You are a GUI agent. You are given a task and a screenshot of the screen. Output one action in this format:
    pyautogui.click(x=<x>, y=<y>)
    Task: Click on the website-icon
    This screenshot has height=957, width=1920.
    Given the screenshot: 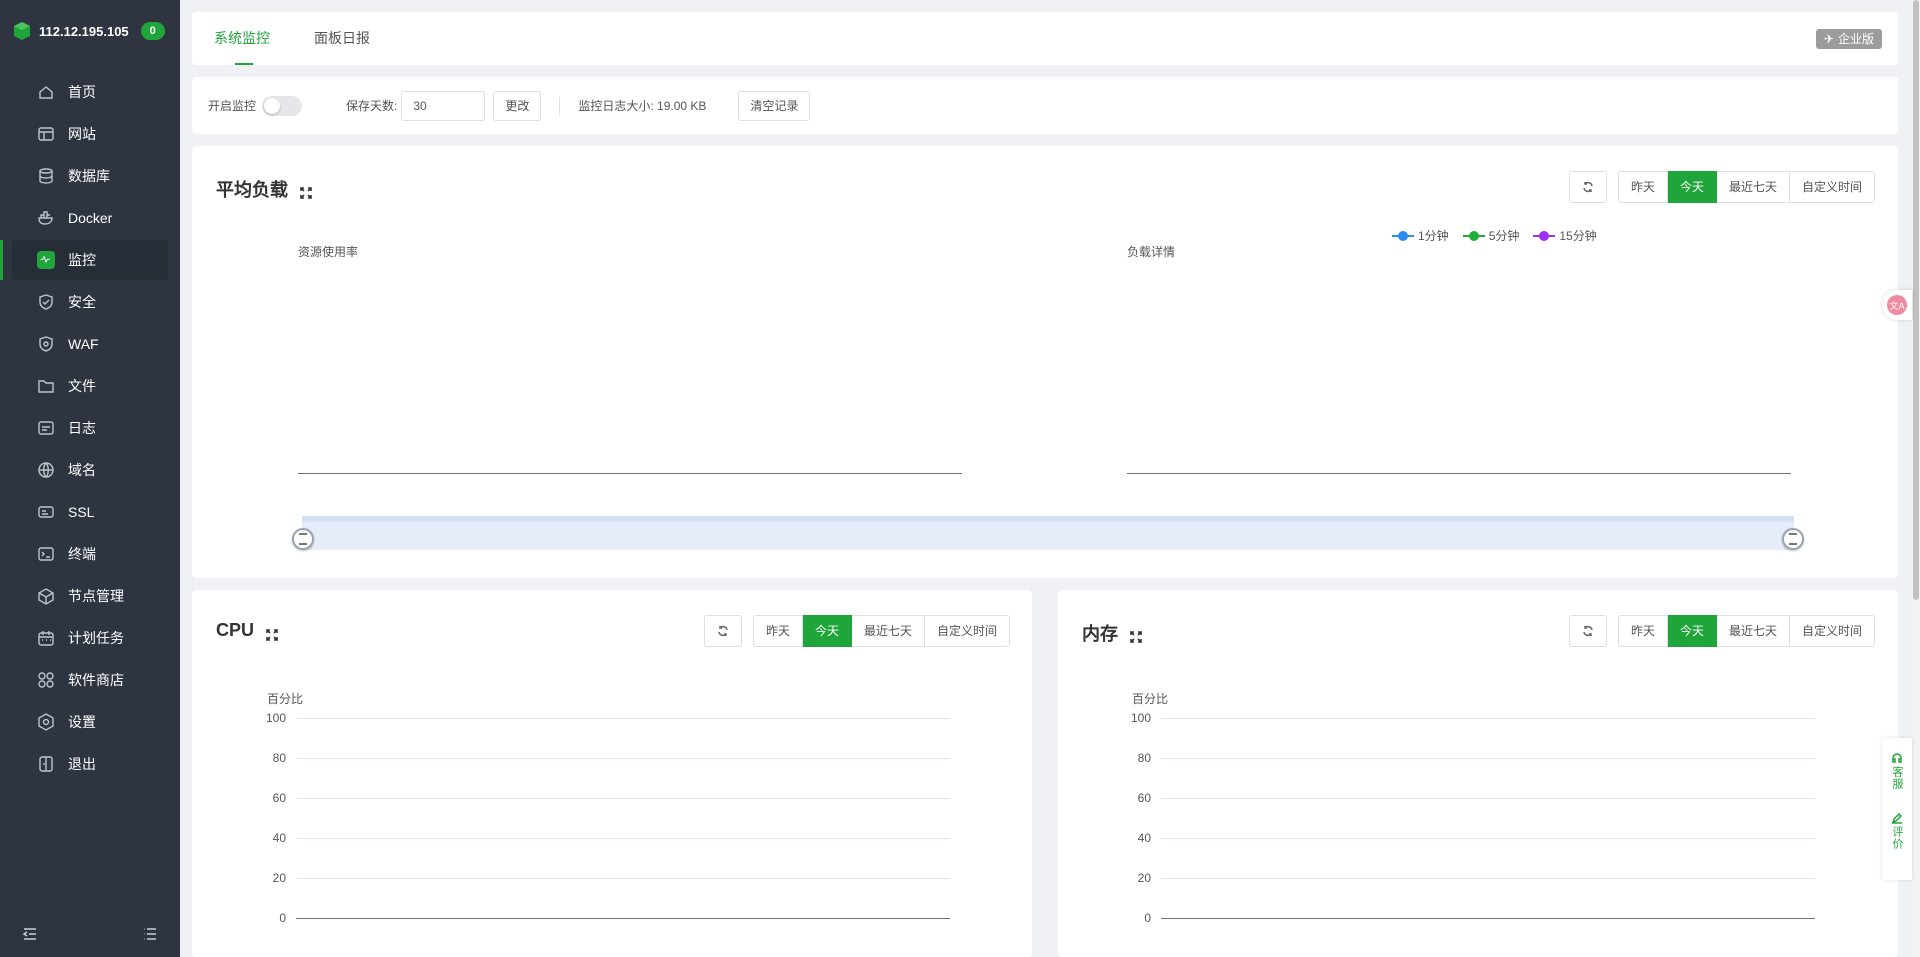 What is the action you would take?
    pyautogui.click(x=46, y=134)
    